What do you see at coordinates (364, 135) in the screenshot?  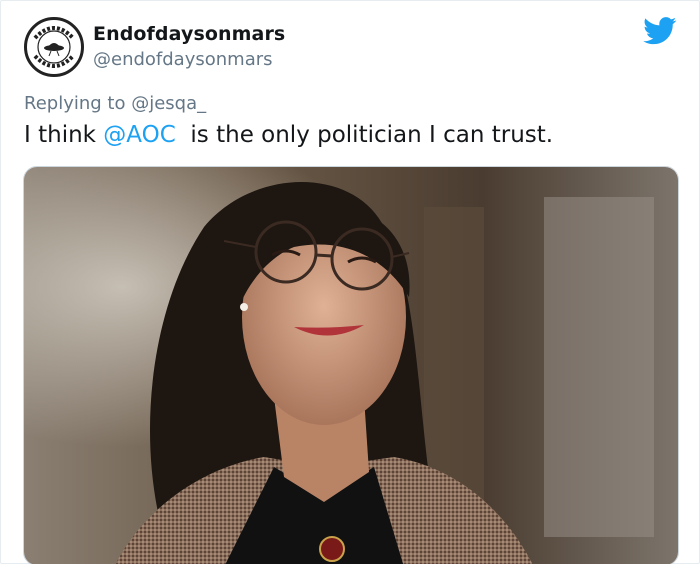 I see `tweet-text-after: is the only politician I can trust.` at bounding box center [364, 135].